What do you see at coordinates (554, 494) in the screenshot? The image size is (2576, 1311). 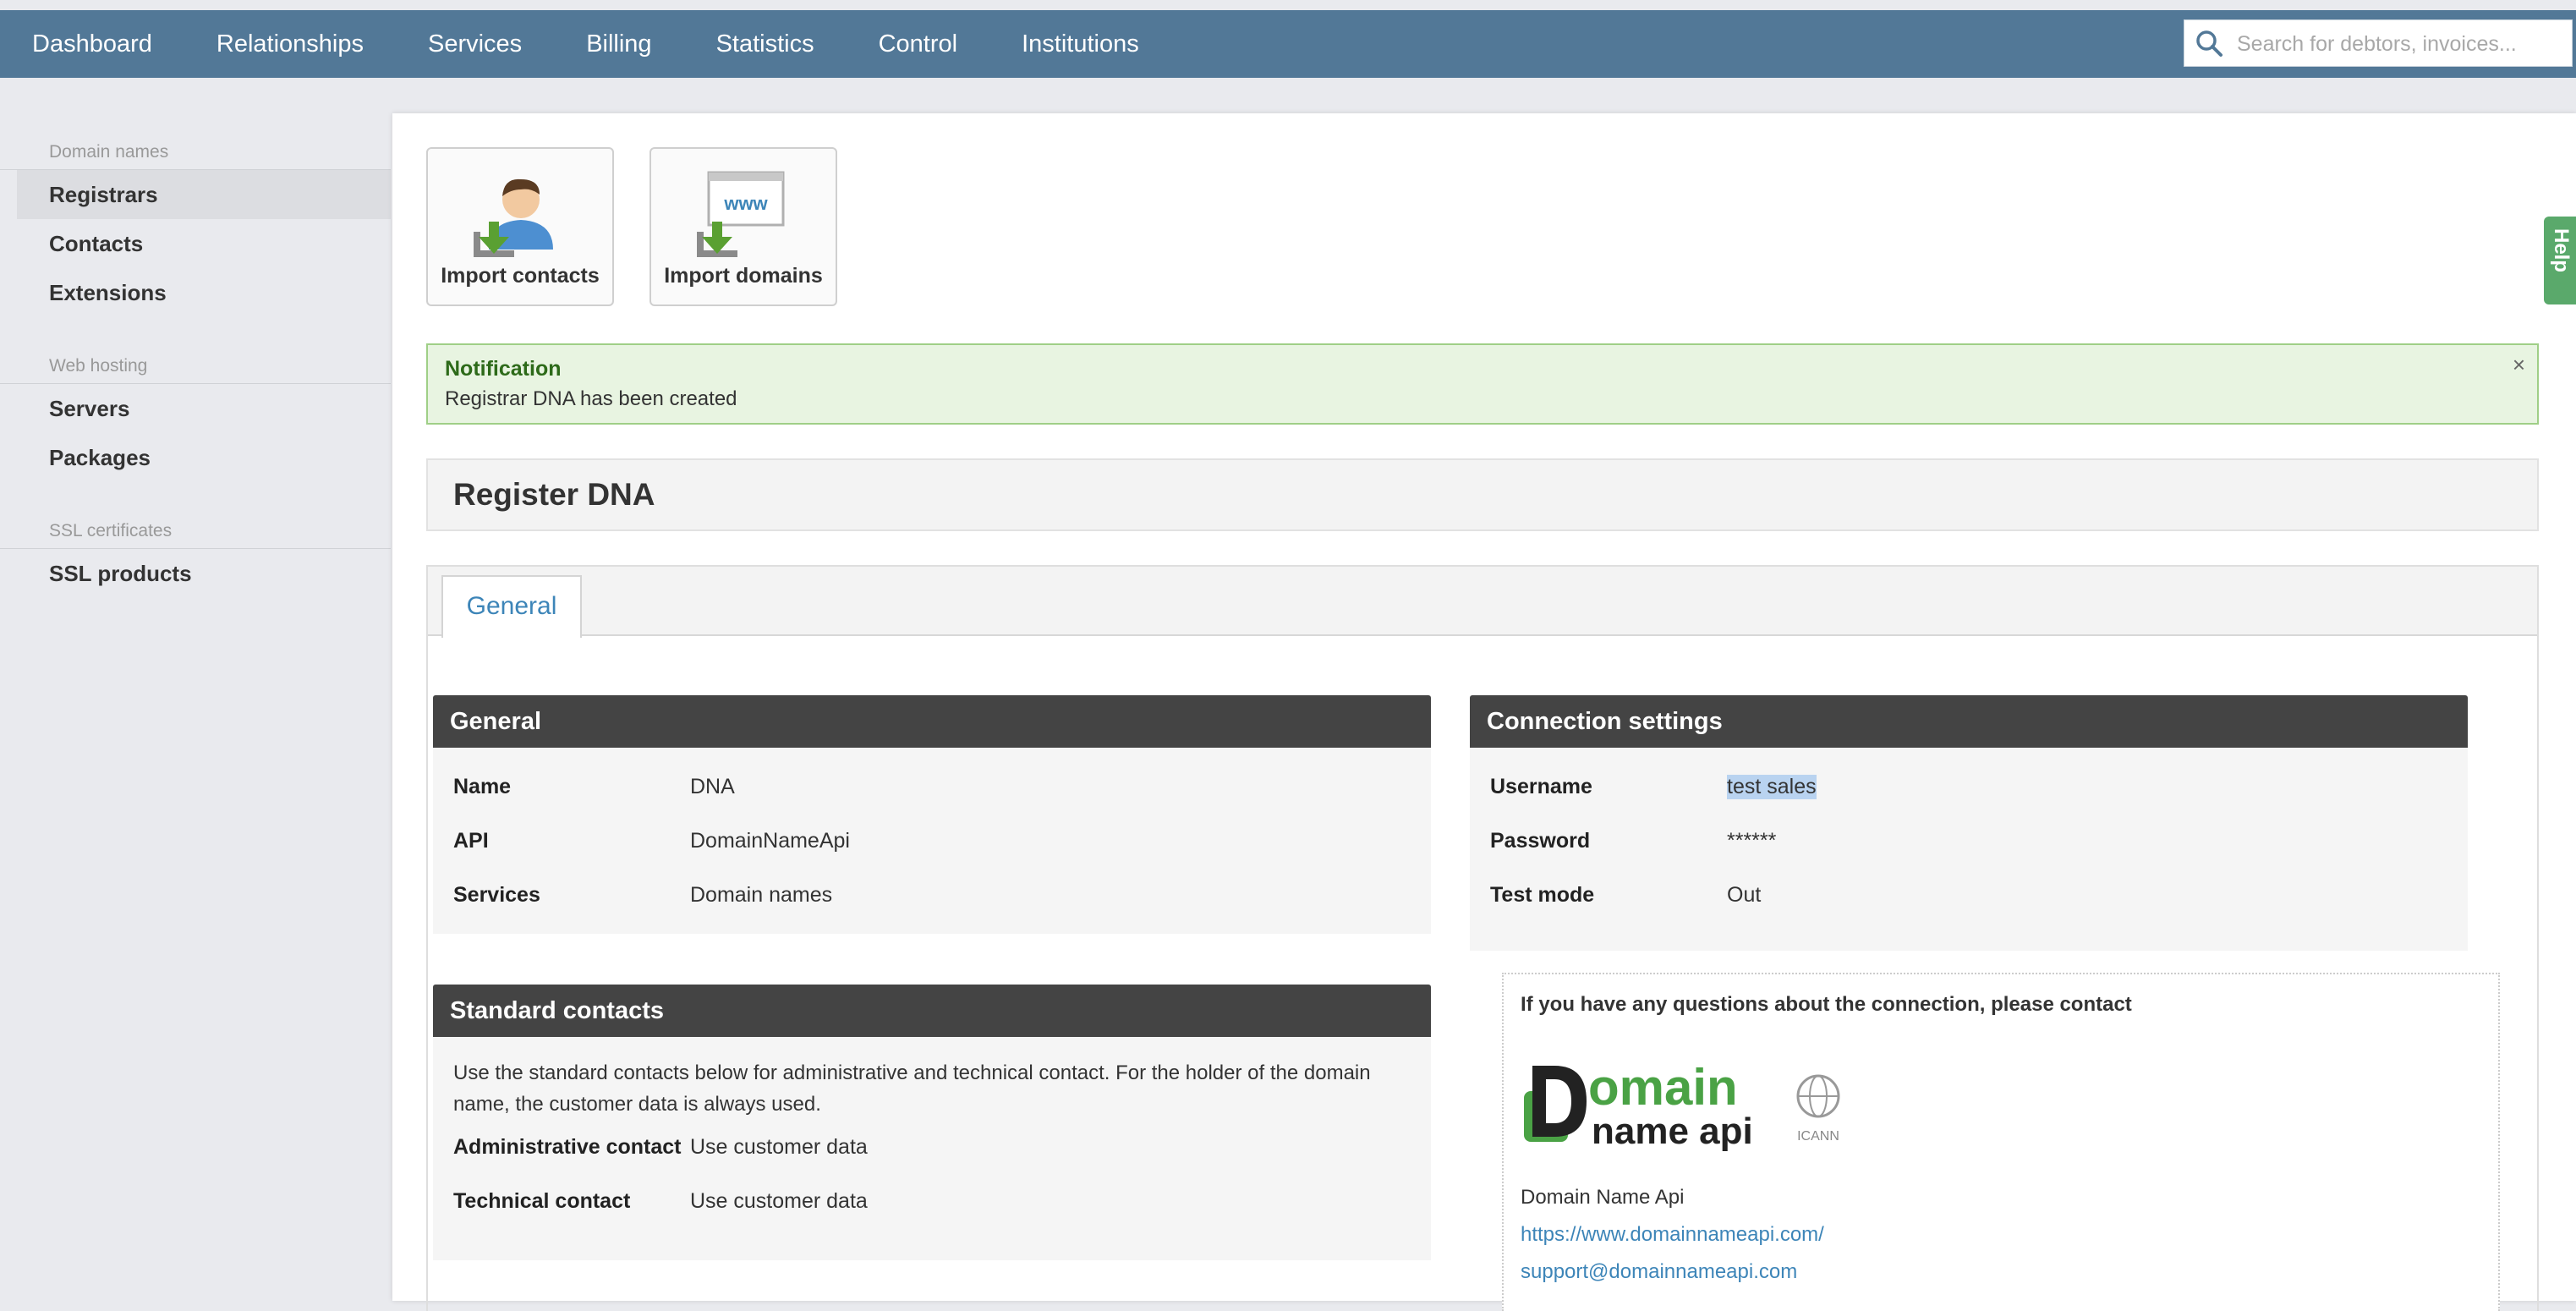 I see `page-title: Register DNA` at bounding box center [554, 494].